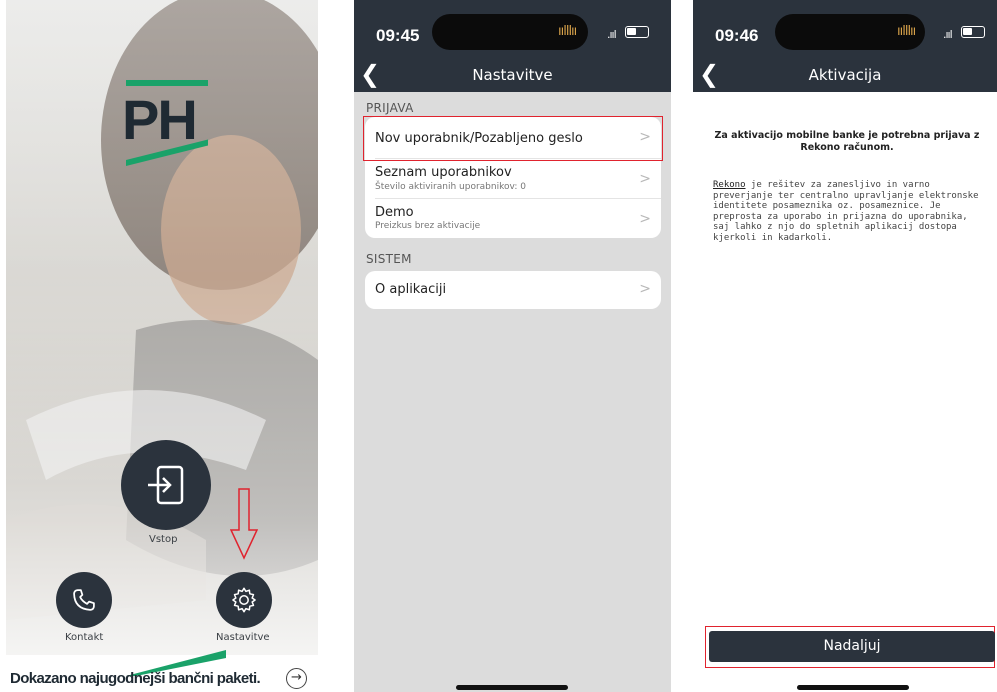 The height and width of the screenshot is (692, 997). I want to click on settings-button, so click(244, 600).